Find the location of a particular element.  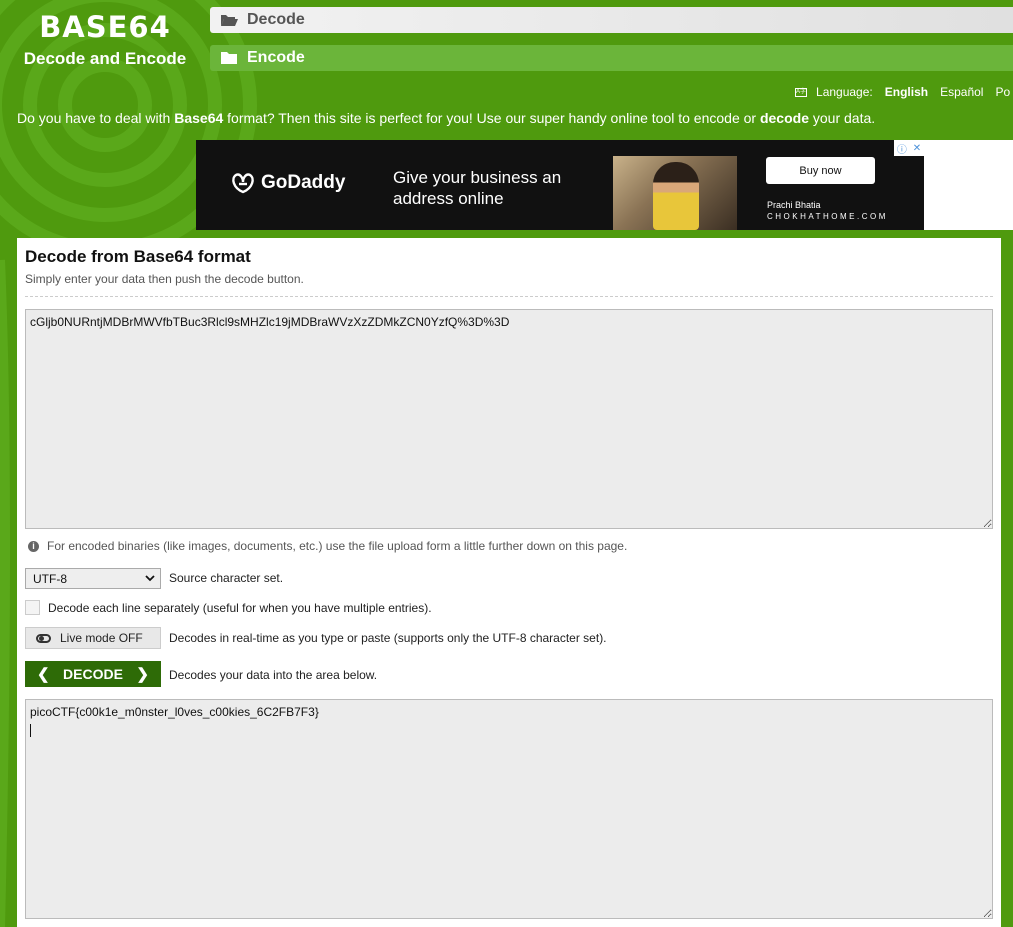

godaddy-brand: GoDaddy is located at coordinates (303, 182).